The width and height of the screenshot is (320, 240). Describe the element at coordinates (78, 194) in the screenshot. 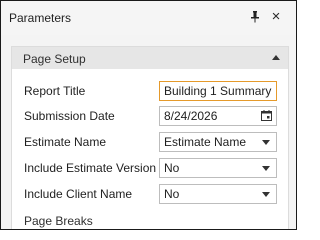

I see `include-client-name-label: Include Client Name` at that location.